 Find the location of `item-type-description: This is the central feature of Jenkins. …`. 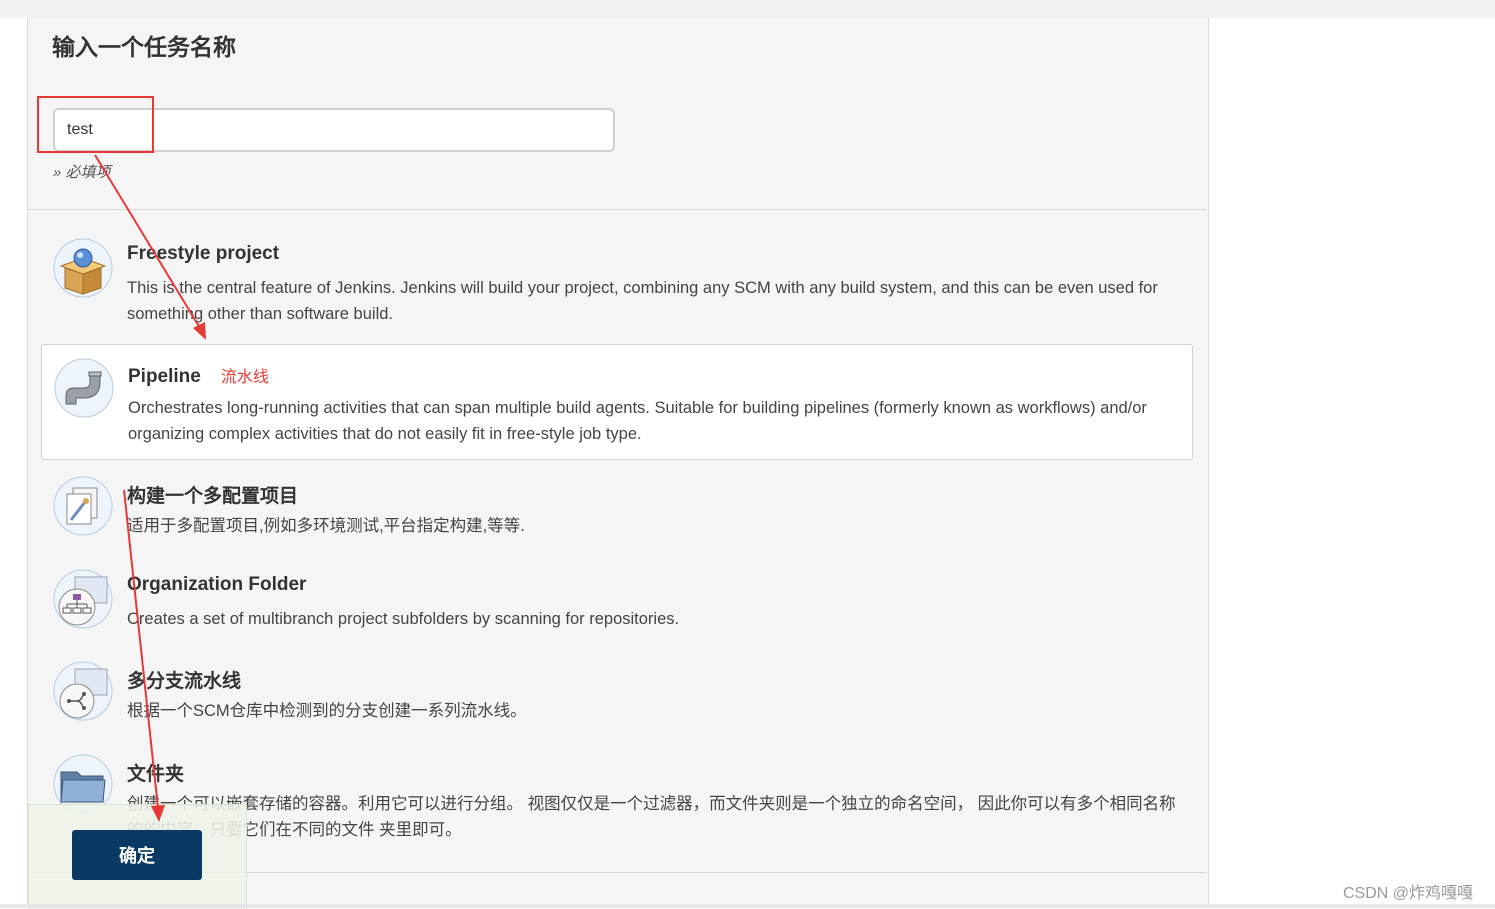

item-type-description: This is the central feature of Jenkins. … is located at coordinates (642, 301).